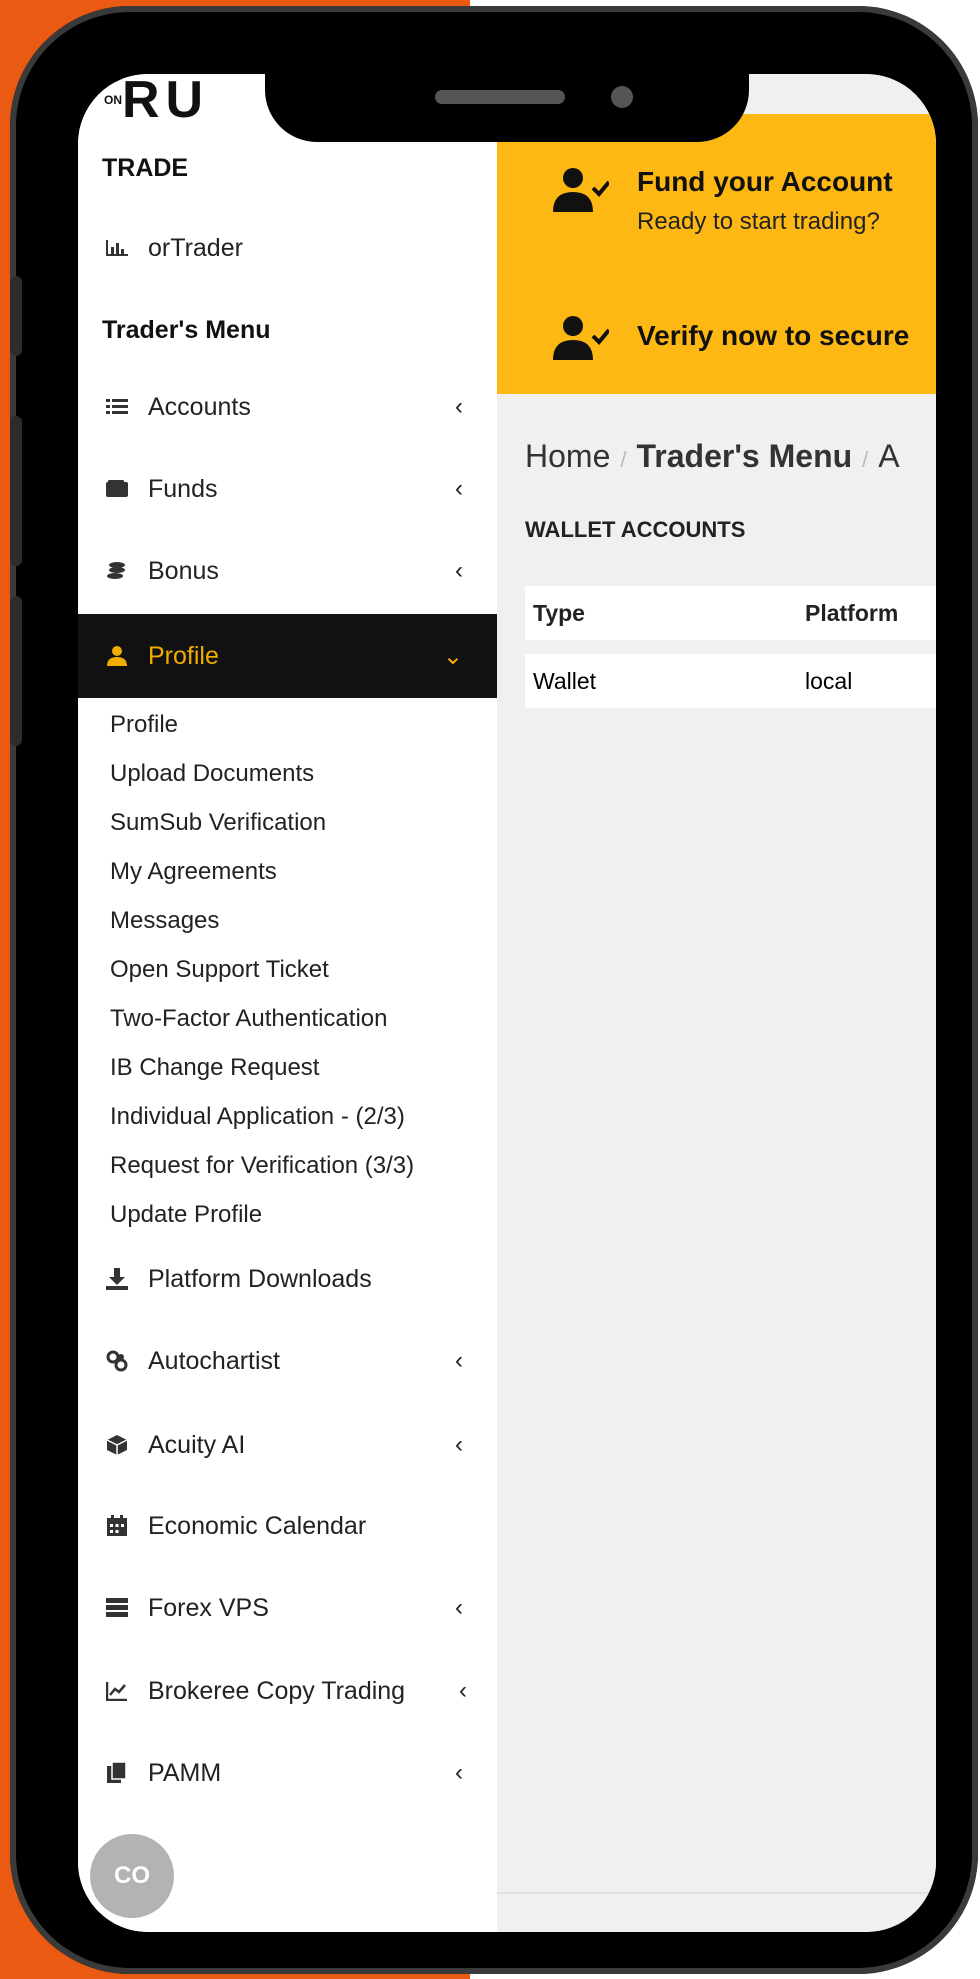  I want to click on sidebar-item-accounts: Accounts ‹, so click(287, 407).